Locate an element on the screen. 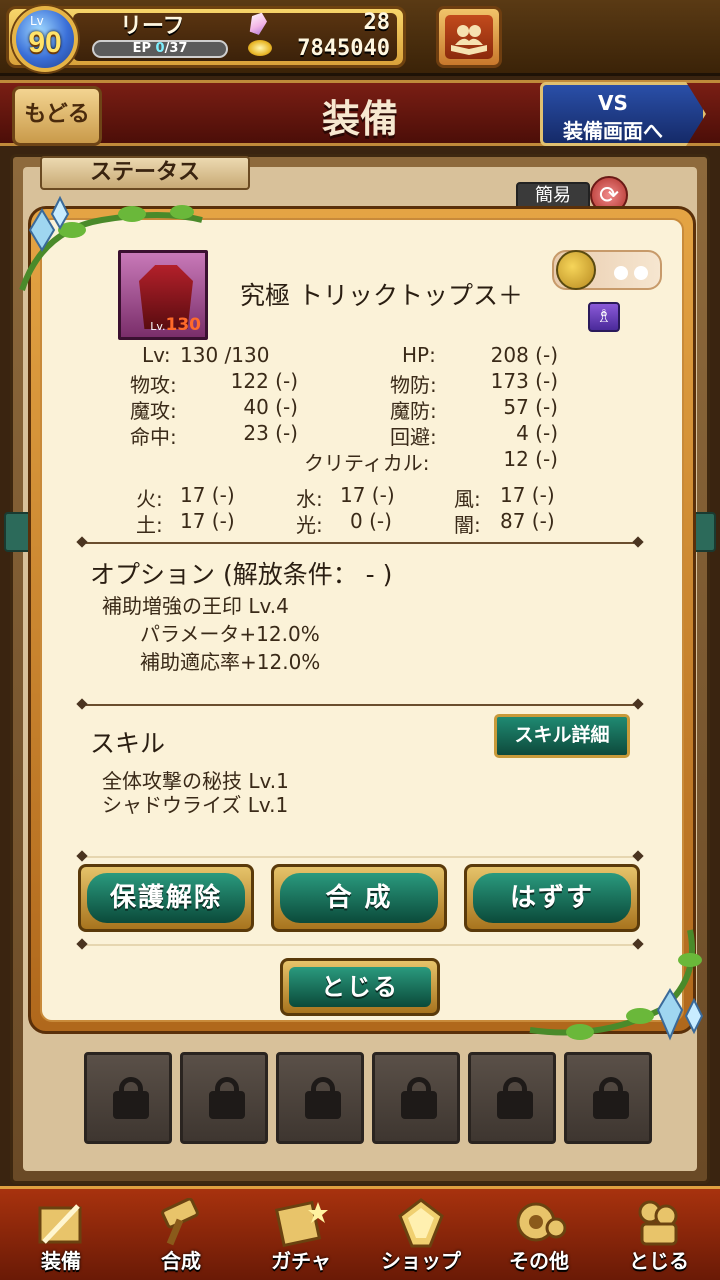 The width and height of the screenshot is (720, 1280). unprotect-button: 保護解除 is located at coordinates (166, 898).